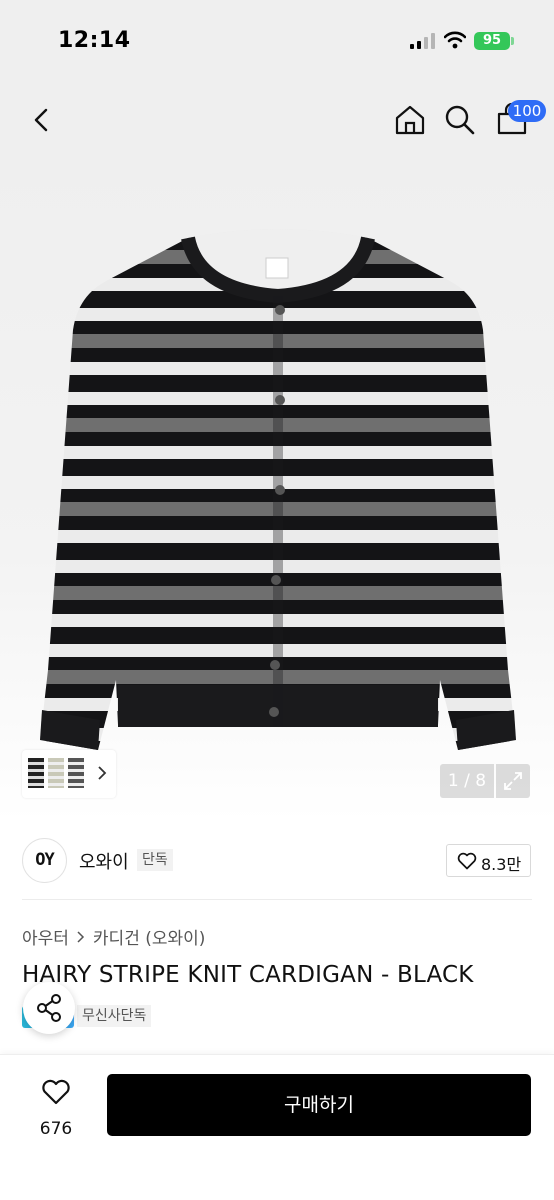 This screenshot has height=1200, width=554. I want to click on brand-logo: OY, so click(44, 860).